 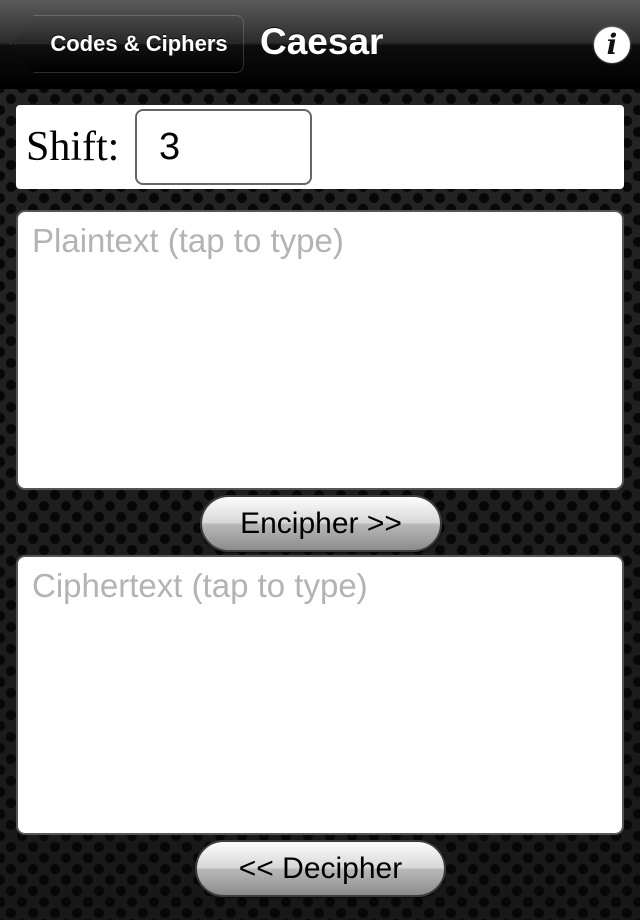 What do you see at coordinates (320, 147) in the screenshot?
I see `shift-panel: Shift:` at bounding box center [320, 147].